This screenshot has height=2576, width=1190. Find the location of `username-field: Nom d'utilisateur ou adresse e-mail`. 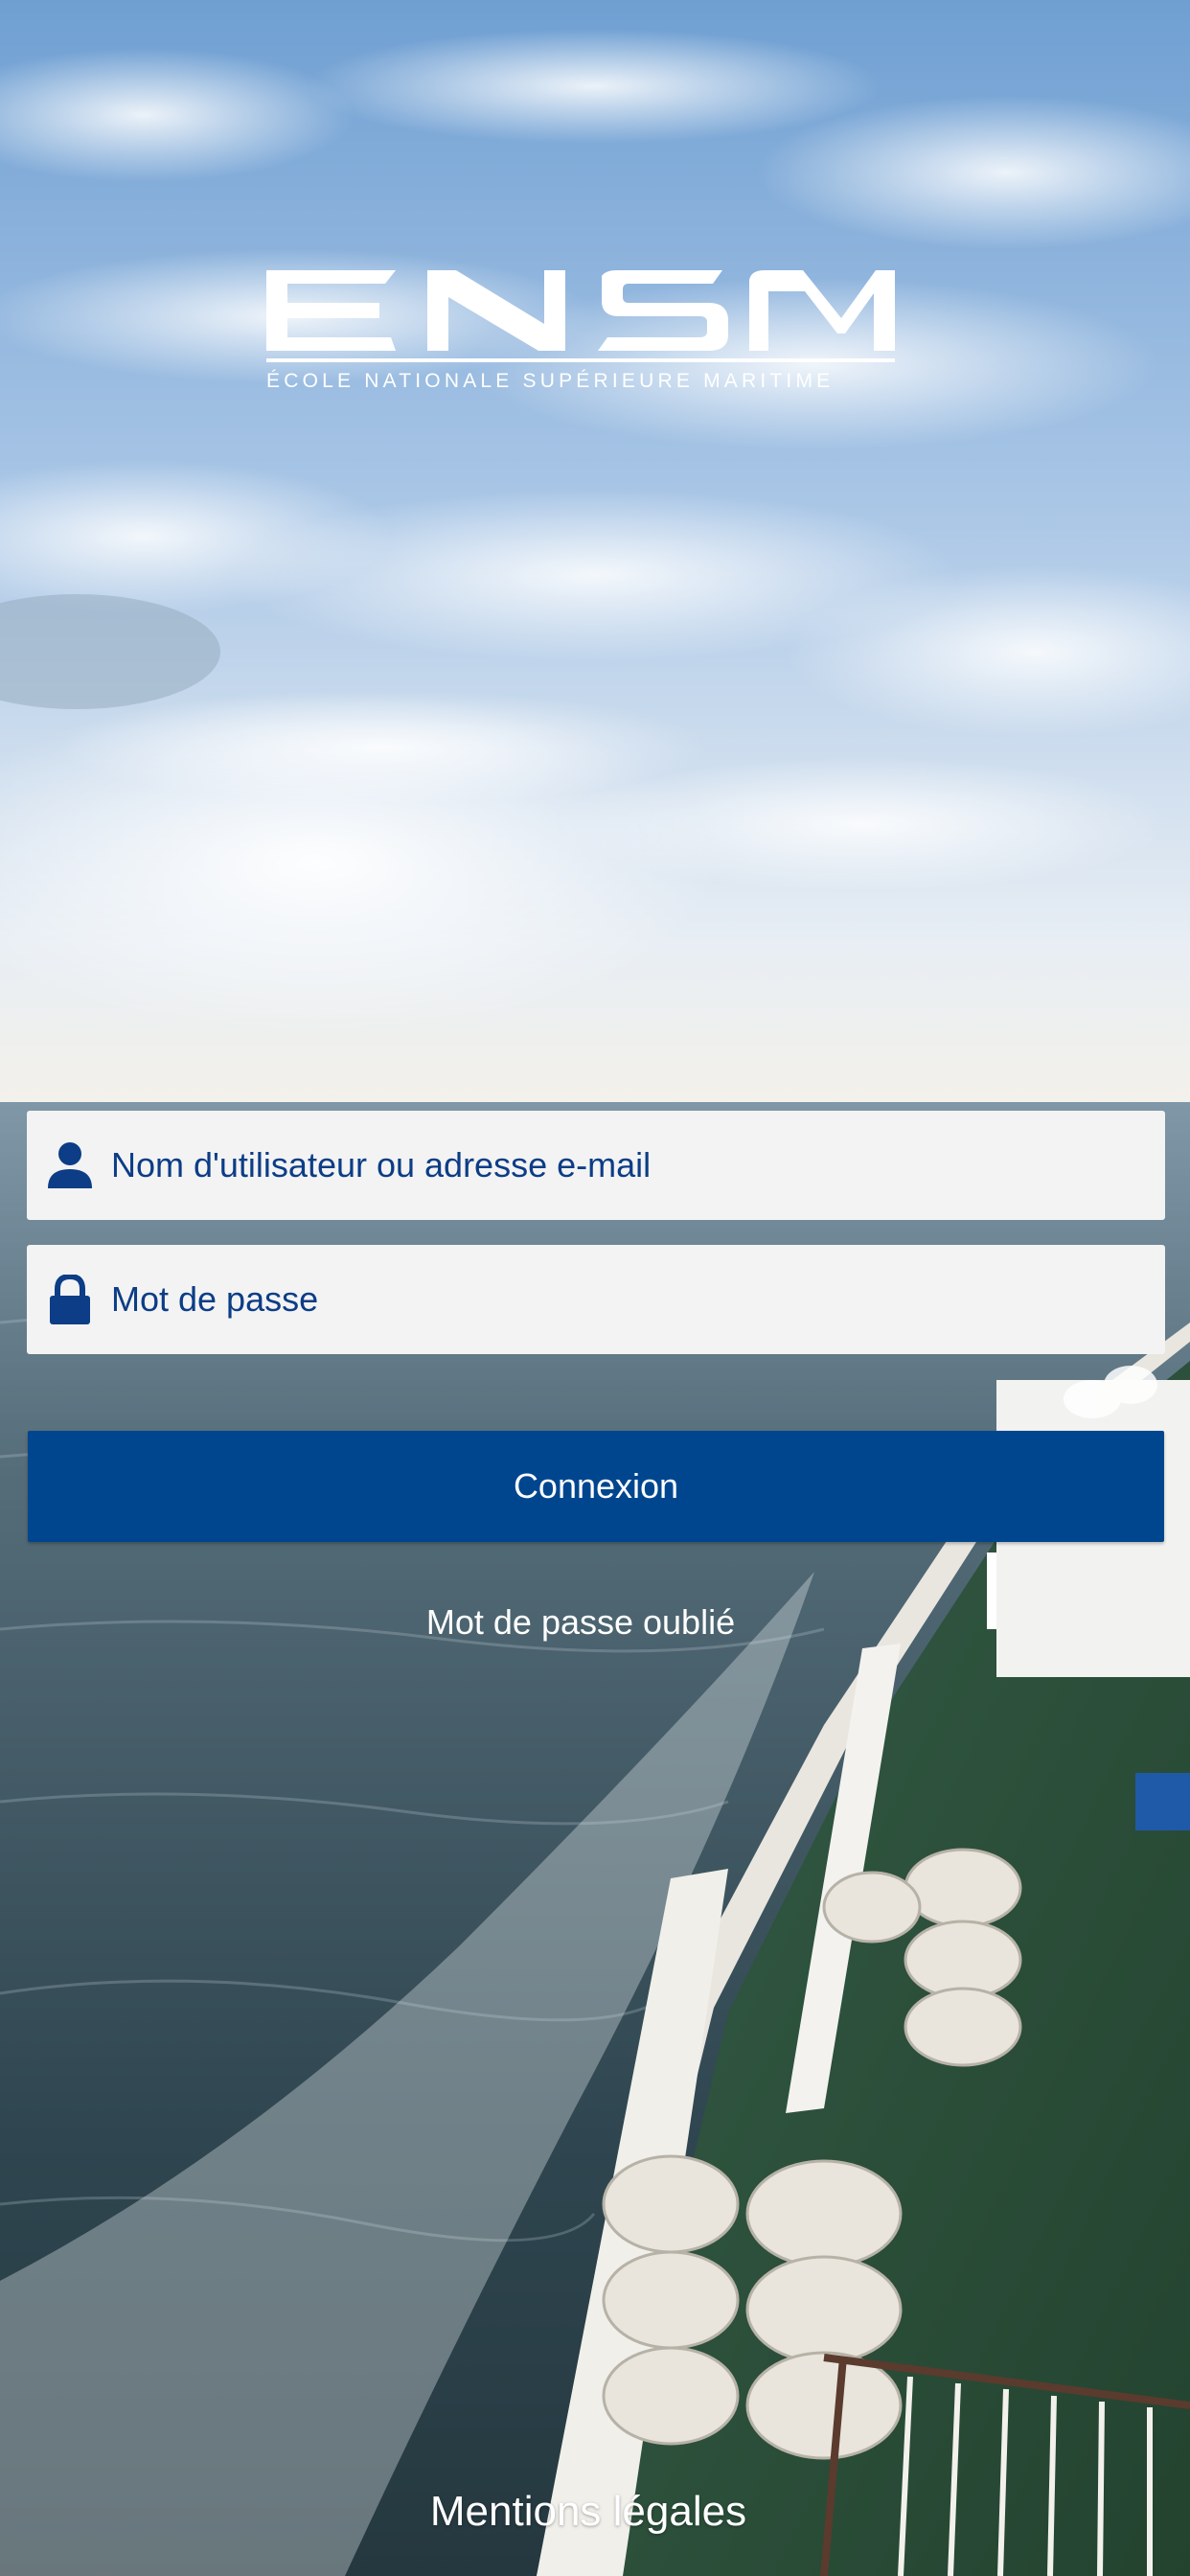

username-field: Nom d'utilisateur ou adresse e-mail is located at coordinates (596, 1165).